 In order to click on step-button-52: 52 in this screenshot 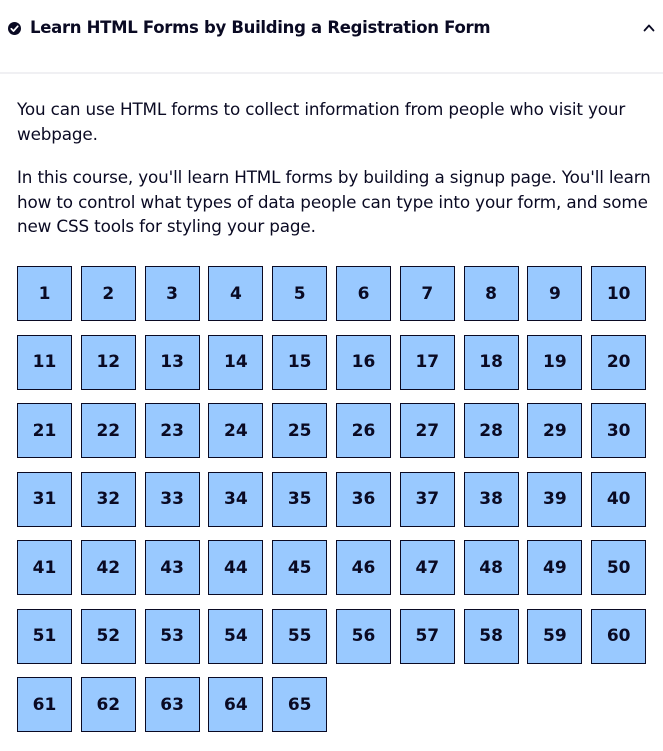, I will do `click(108, 636)`.